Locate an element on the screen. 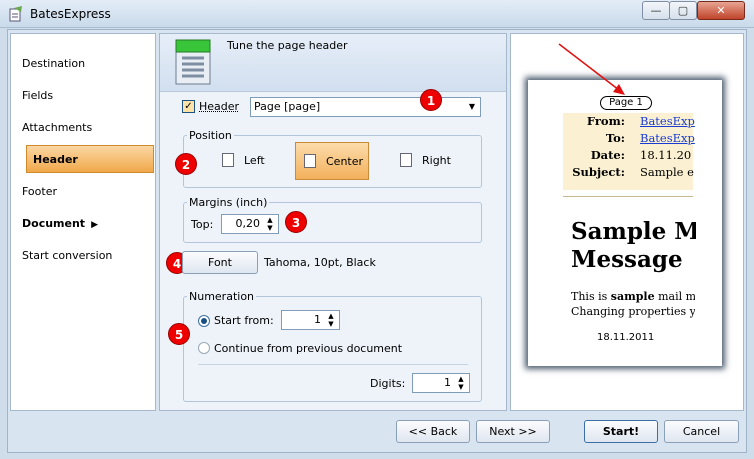  body-text: mail me is located at coordinates (676, 296).